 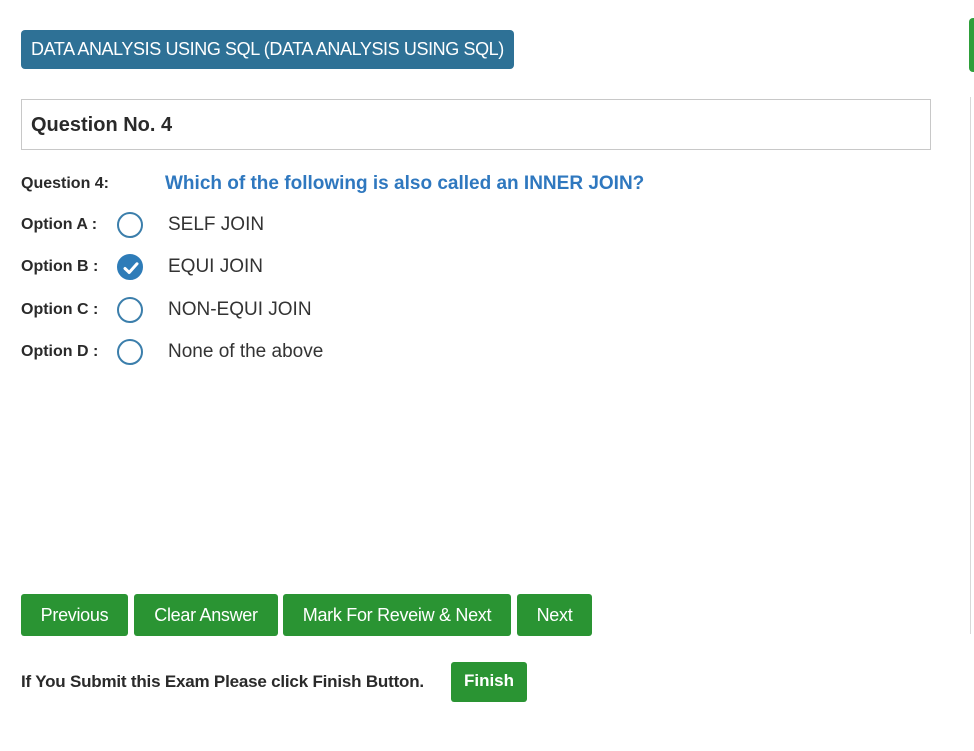 I want to click on option-c-label: Option C :, so click(x=60, y=309).